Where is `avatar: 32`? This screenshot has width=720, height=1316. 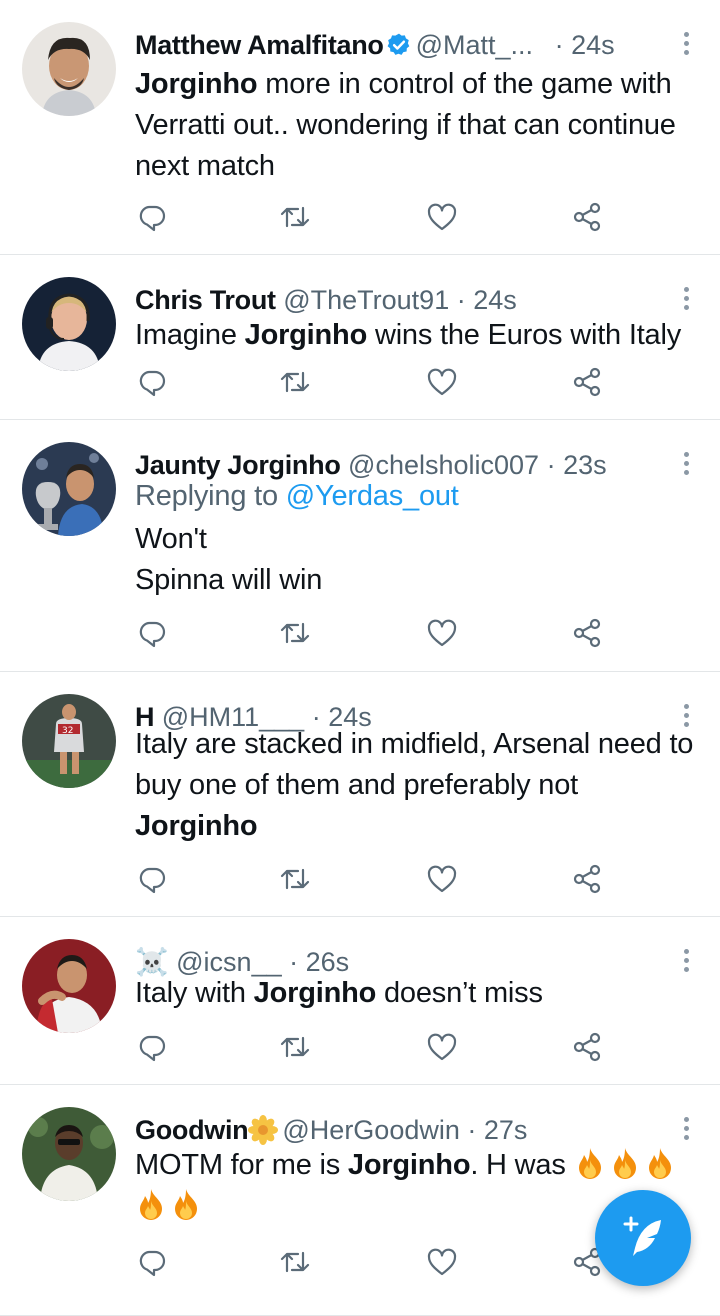
avatar: 32 is located at coordinates (69, 741).